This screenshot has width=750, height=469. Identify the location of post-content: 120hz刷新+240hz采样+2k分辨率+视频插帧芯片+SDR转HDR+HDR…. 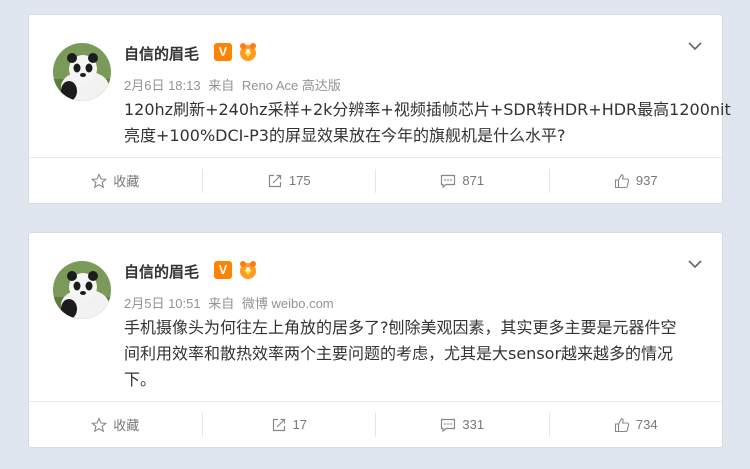
(427, 123).